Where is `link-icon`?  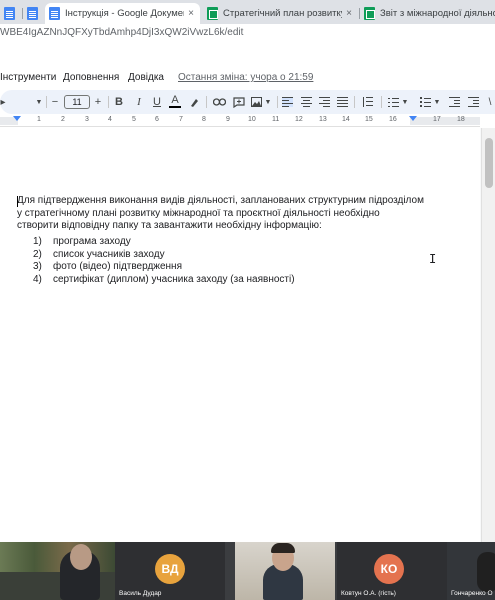 link-icon is located at coordinates (219, 102).